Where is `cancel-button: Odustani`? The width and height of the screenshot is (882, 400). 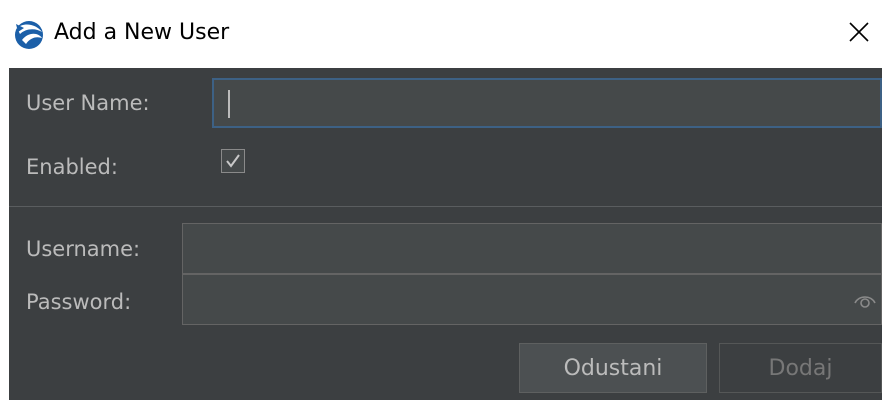 cancel-button: Odustani is located at coordinates (613, 368).